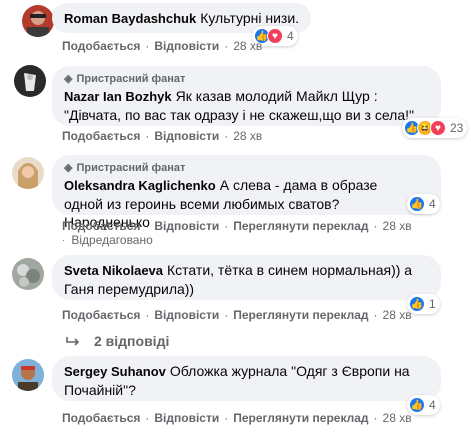 The image size is (471, 432). What do you see at coordinates (130, 18) in the screenshot?
I see `comment-author: Roman Baydashchuk` at bounding box center [130, 18].